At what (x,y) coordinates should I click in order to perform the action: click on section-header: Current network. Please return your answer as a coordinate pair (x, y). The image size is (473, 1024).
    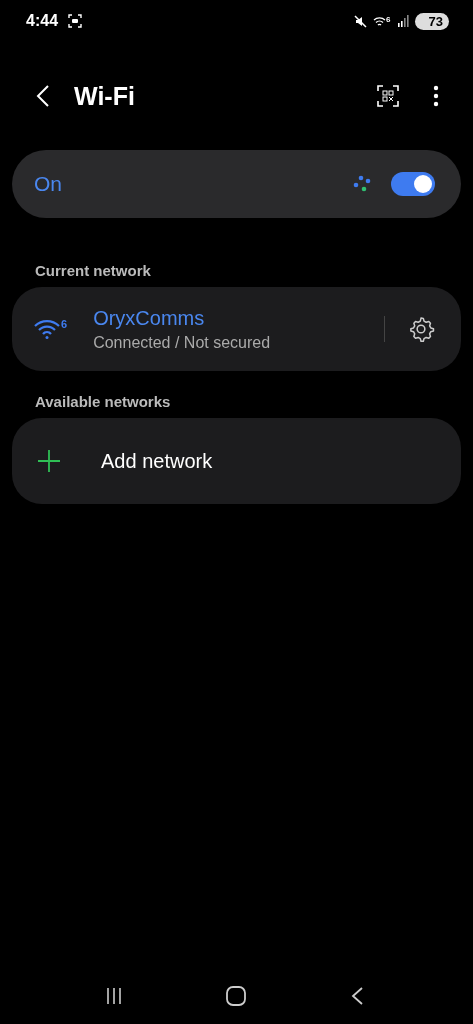
    Looking at the image, I should click on (93, 271).